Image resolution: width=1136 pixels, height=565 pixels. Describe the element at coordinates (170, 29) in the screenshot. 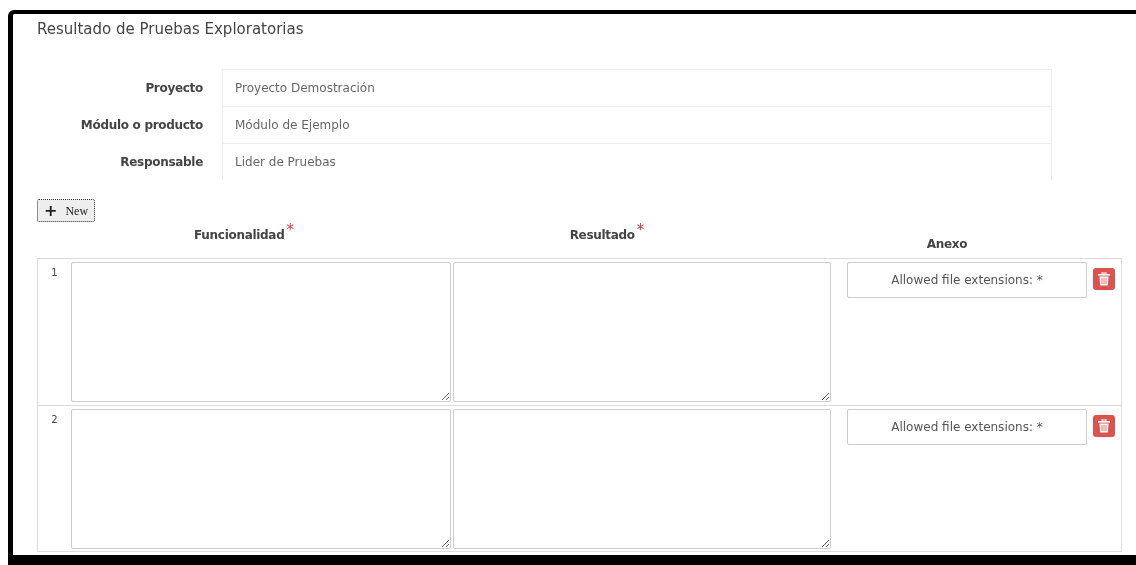

I see `section-title: Resultado de Pruebas Exploratorias` at that location.